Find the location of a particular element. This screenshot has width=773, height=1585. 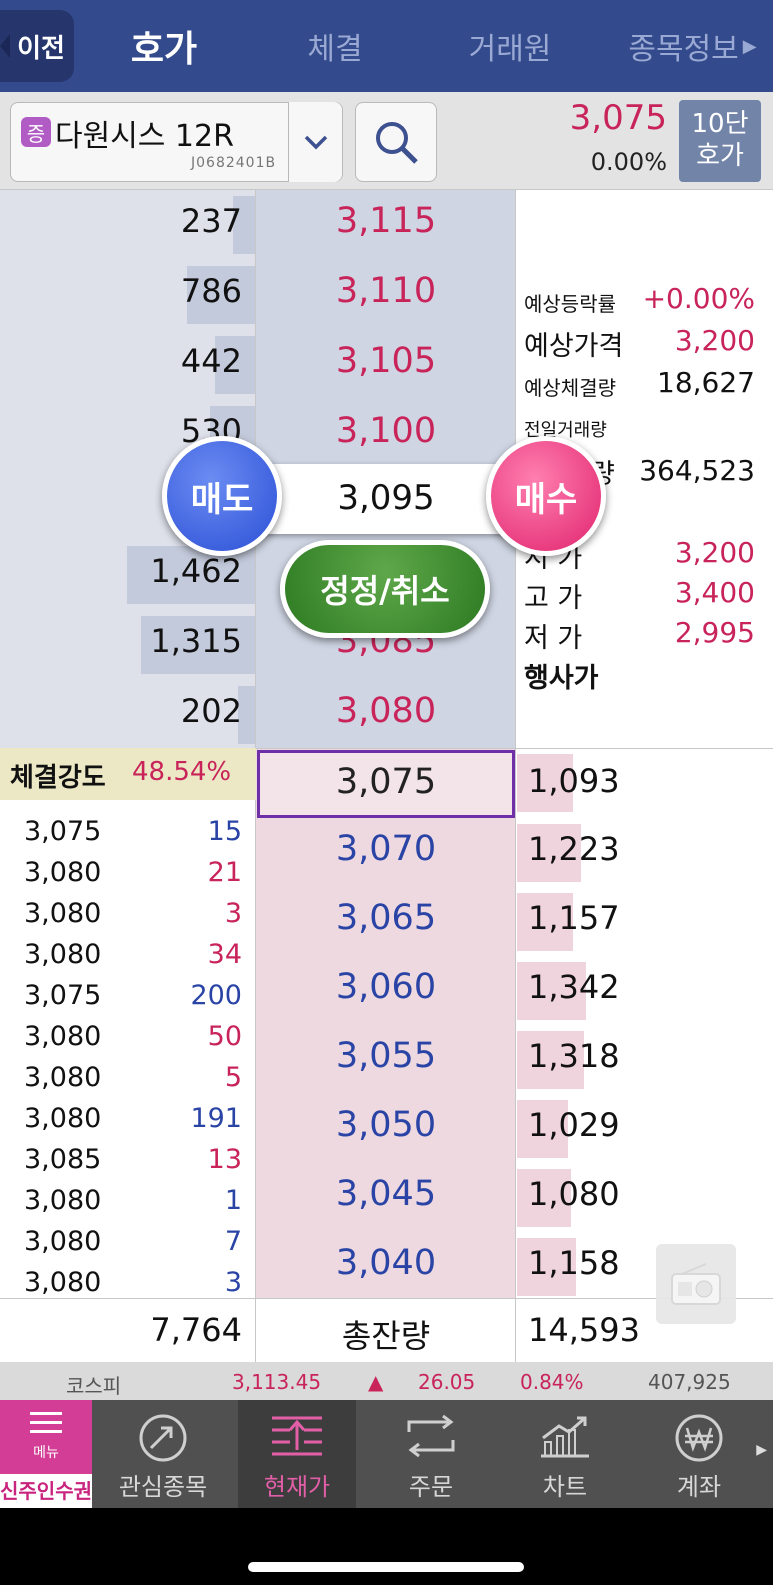

index-ticker: 코스피 3,113.45 ▲ 26.05 0.84% 407,925 is located at coordinates (386, 1381).